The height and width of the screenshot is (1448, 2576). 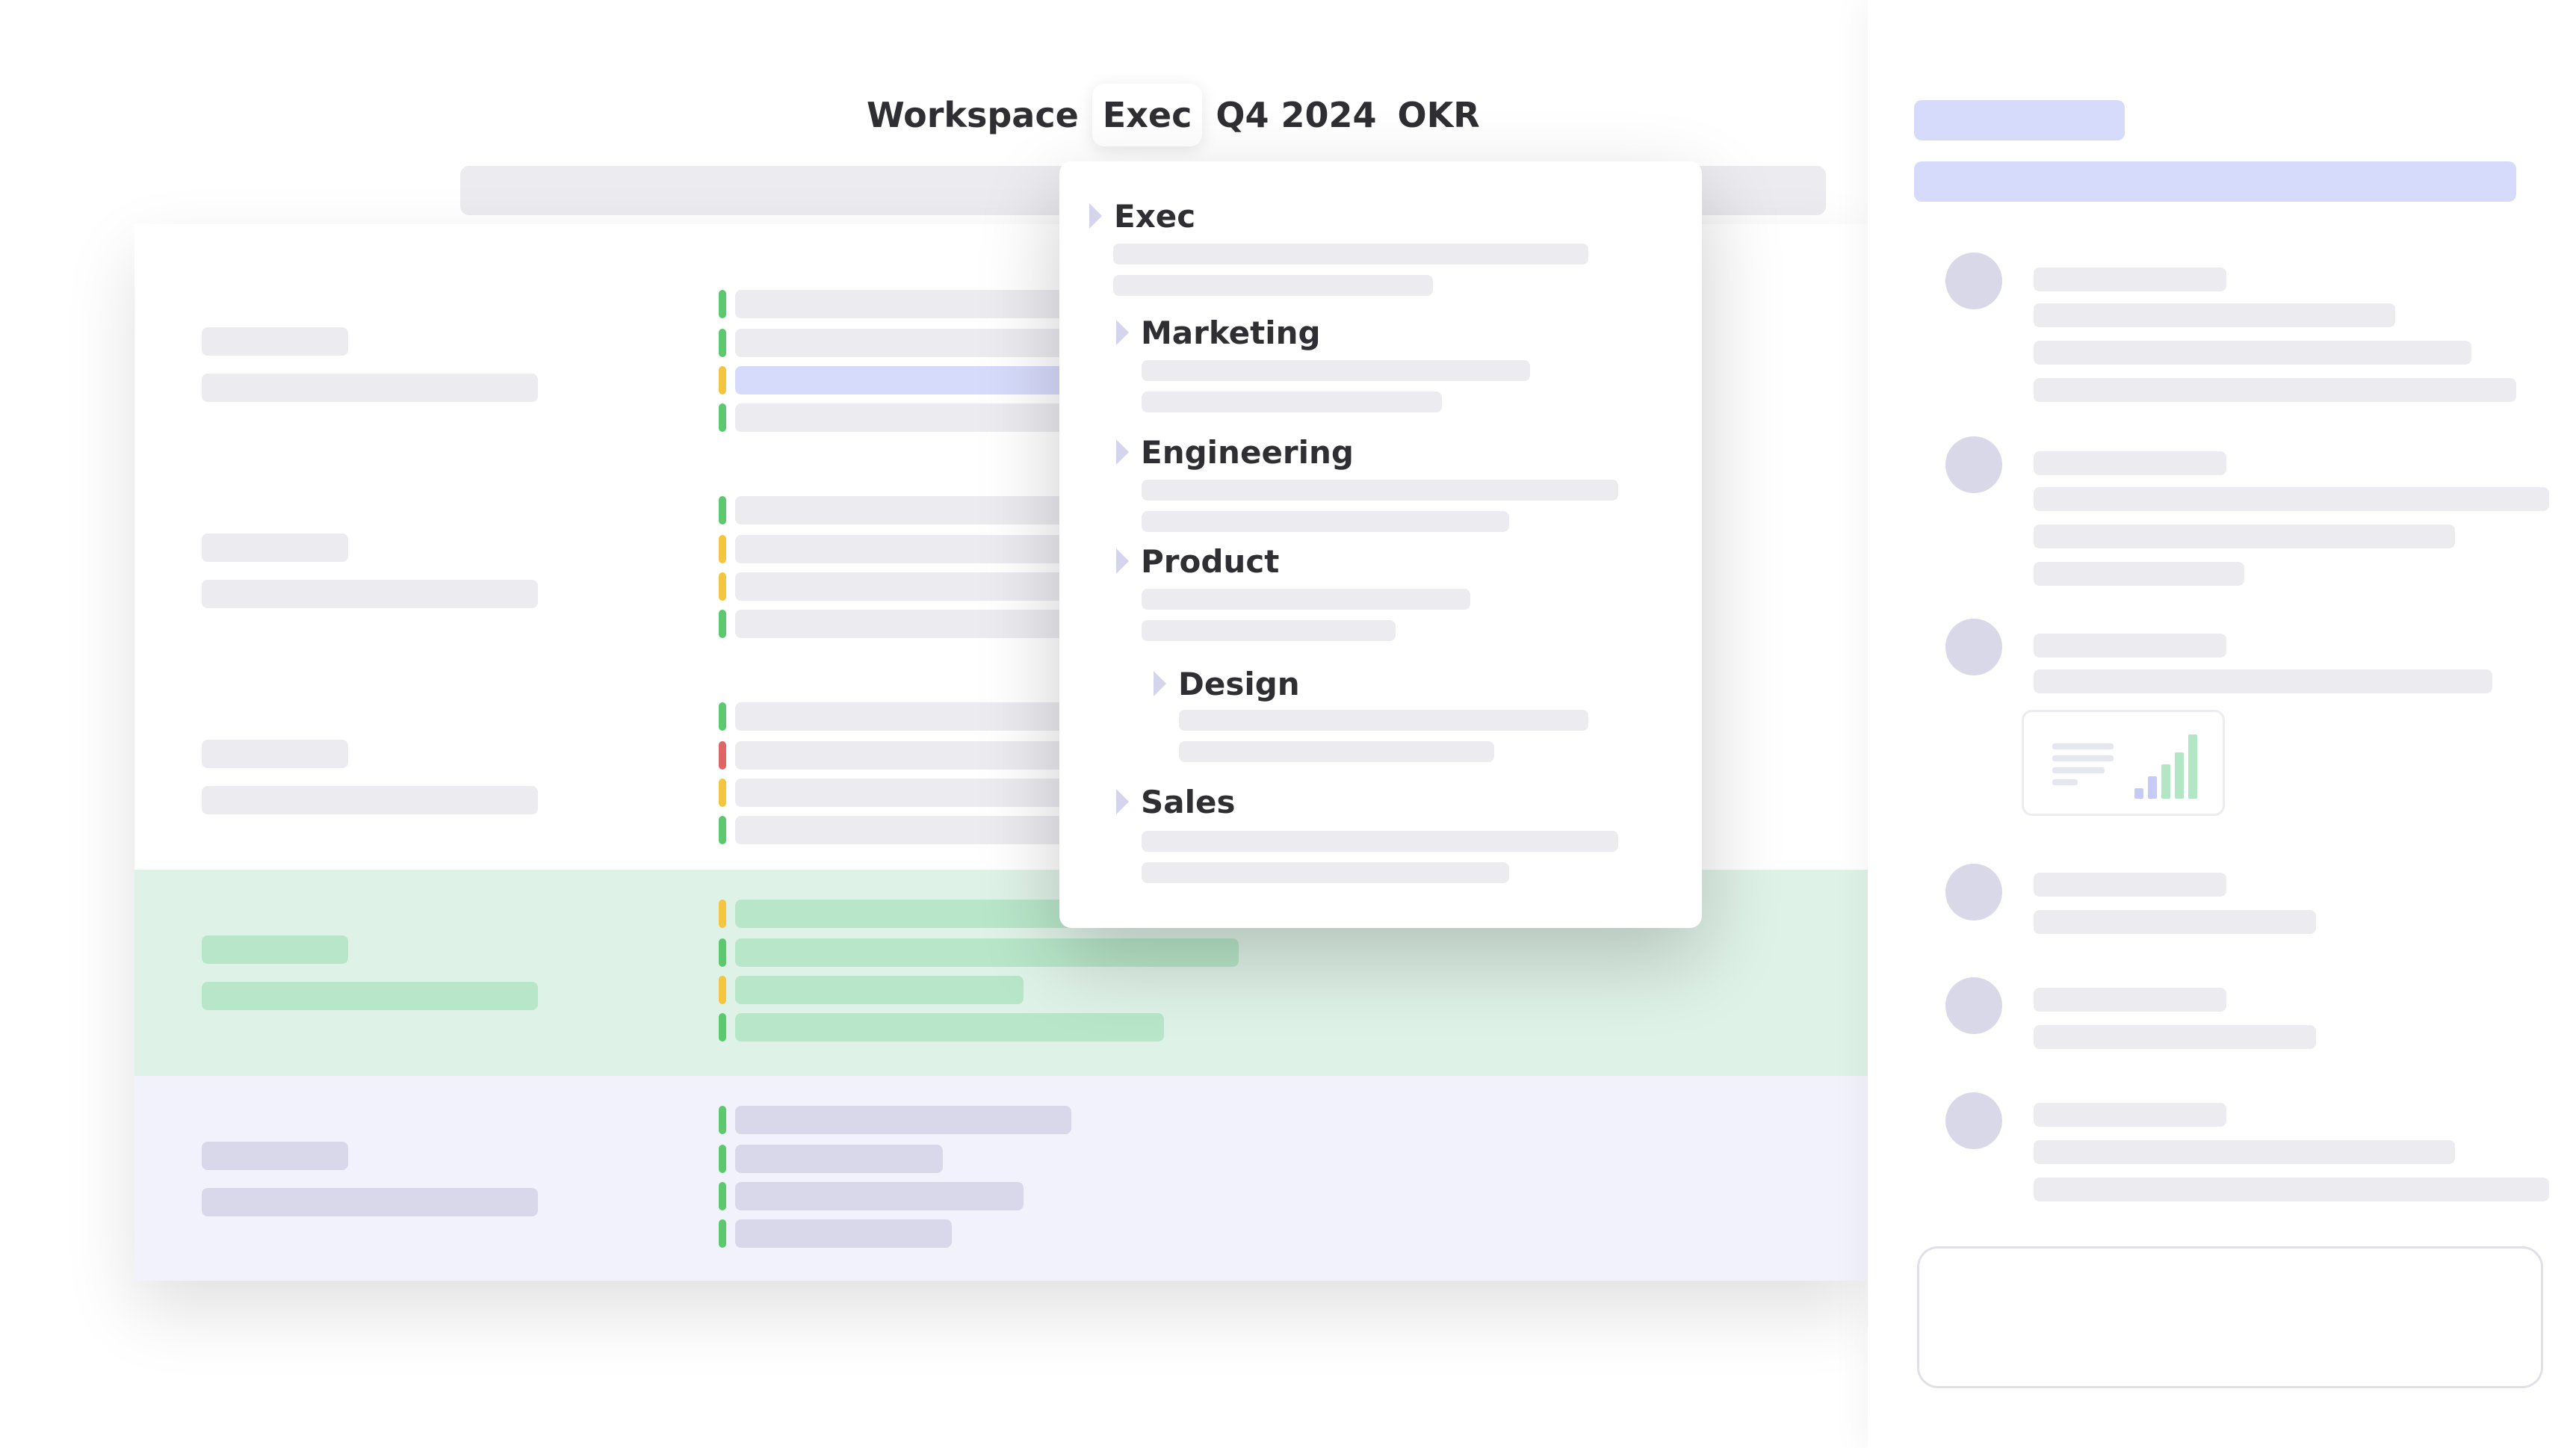 What do you see at coordinates (2019, 120) in the screenshot?
I see `panel-title-placeholder` at bounding box center [2019, 120].